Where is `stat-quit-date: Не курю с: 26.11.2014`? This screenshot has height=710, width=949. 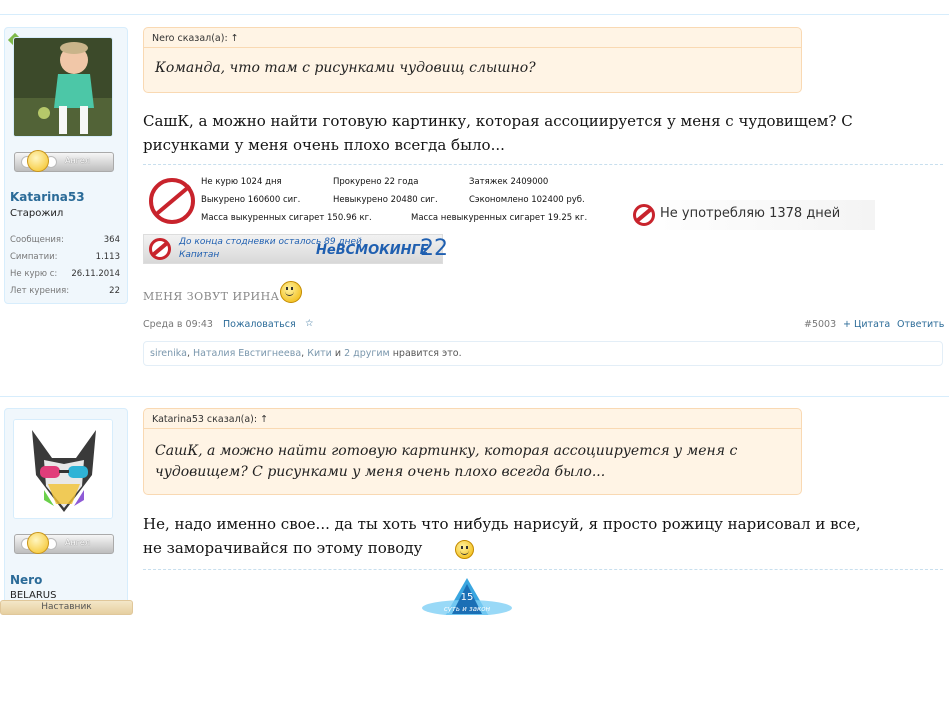
stat-quit-date: Не курю с: 26.11.2014 is located at coordinates (65, 274).